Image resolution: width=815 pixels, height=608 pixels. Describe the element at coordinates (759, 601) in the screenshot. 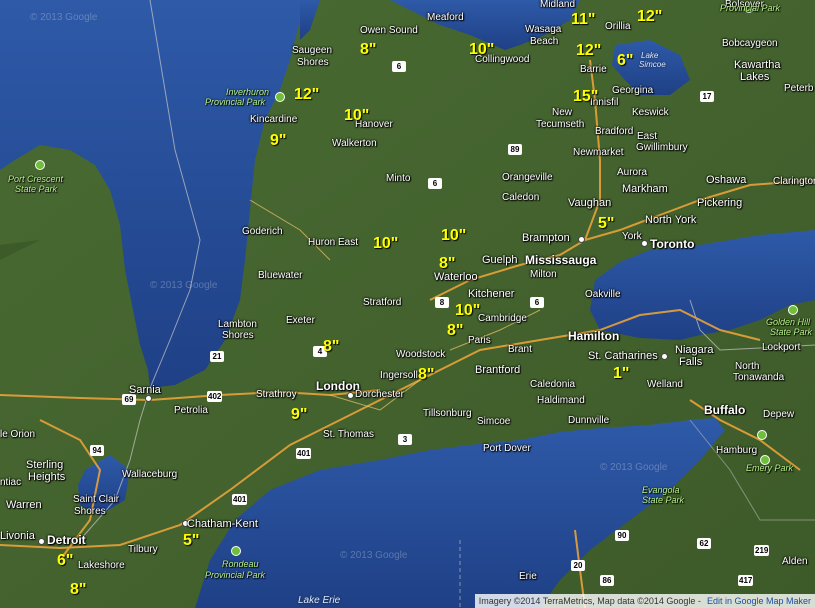

I see `edit-in-map-maker-link: Edit in Google Map Maker` at that location.